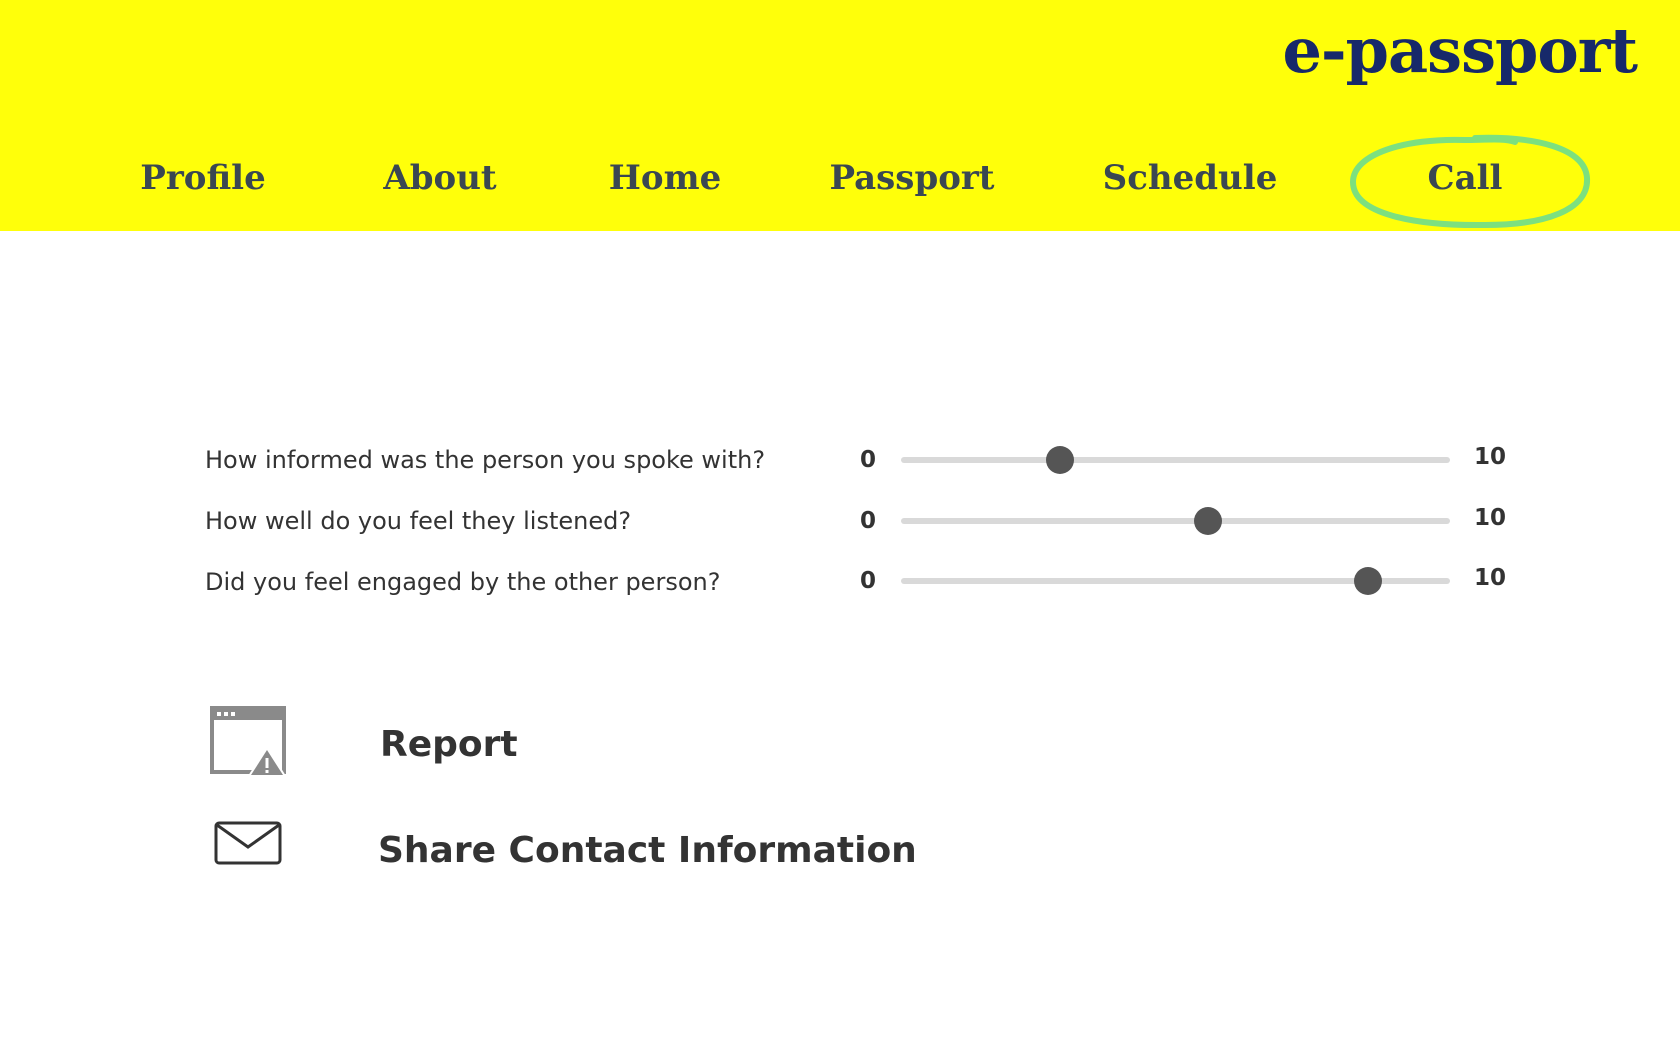 This screenshot has width=1680, height=1050. Describe the element at coordinates (418, 521) in the screenshot. I see `rating-question: How well do you feel they listened?` at that location.